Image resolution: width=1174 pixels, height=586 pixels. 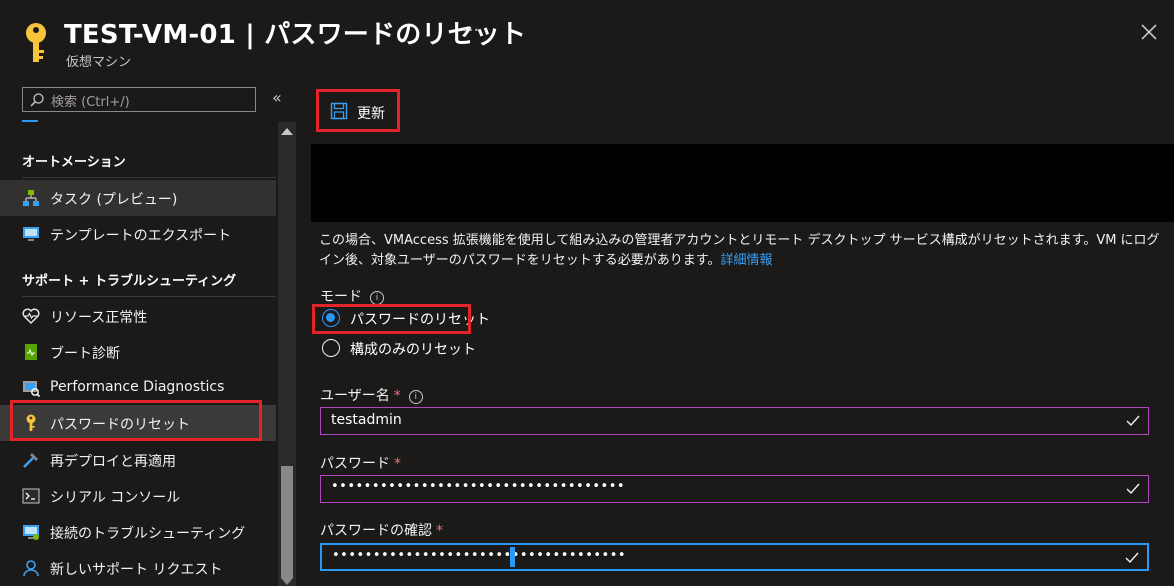 What do you see at coordinates (287, 581) in the screenshot?
I see `scroll-down-arrow-icon` at bounding box center [287, 581].